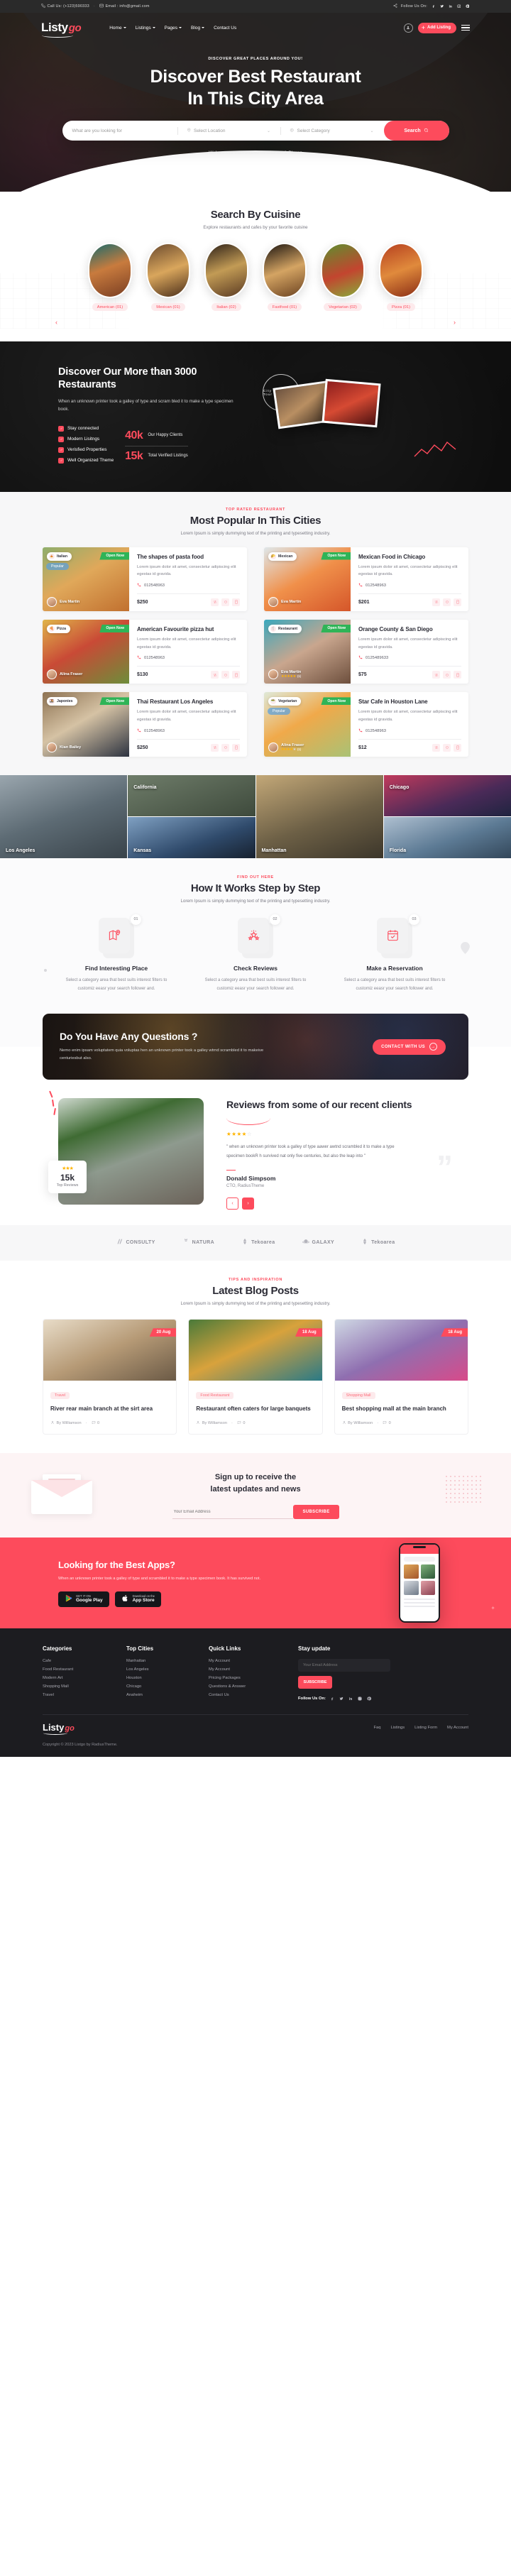  I want to click on footer-email-input, so click(344, 1665).